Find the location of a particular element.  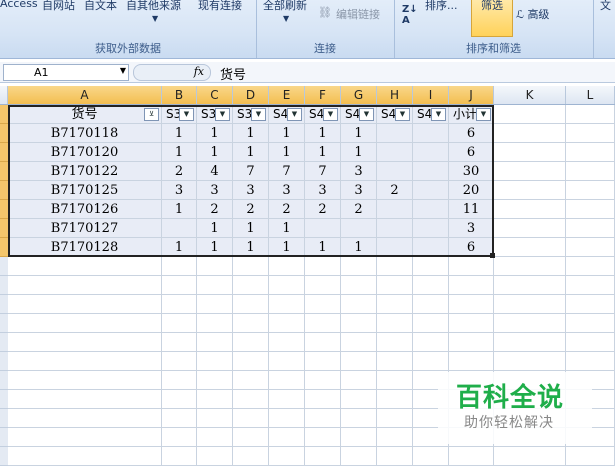

table-cell: 7 is located at coordinates (251, 171).